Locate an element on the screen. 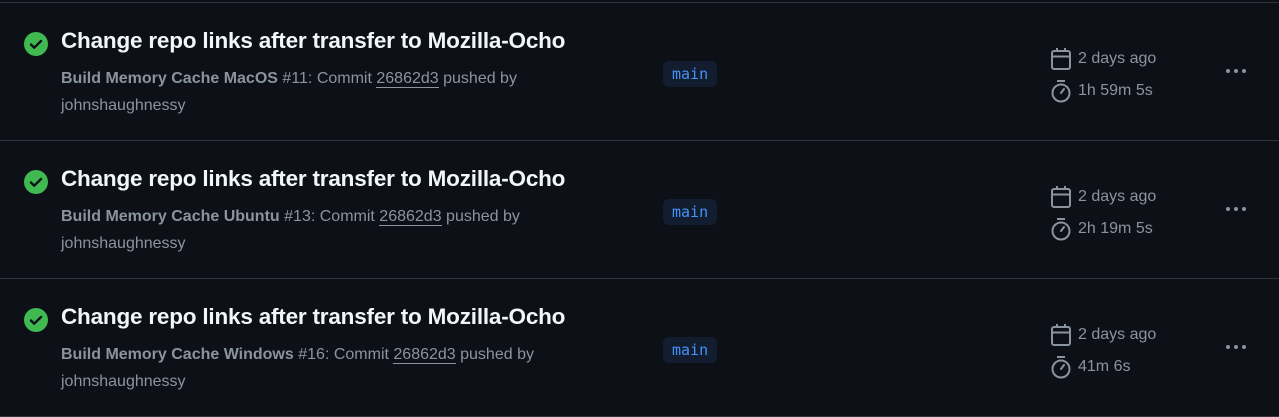  run-duration-text: 1h 59m 5s is located at coordinates (1115, 90).